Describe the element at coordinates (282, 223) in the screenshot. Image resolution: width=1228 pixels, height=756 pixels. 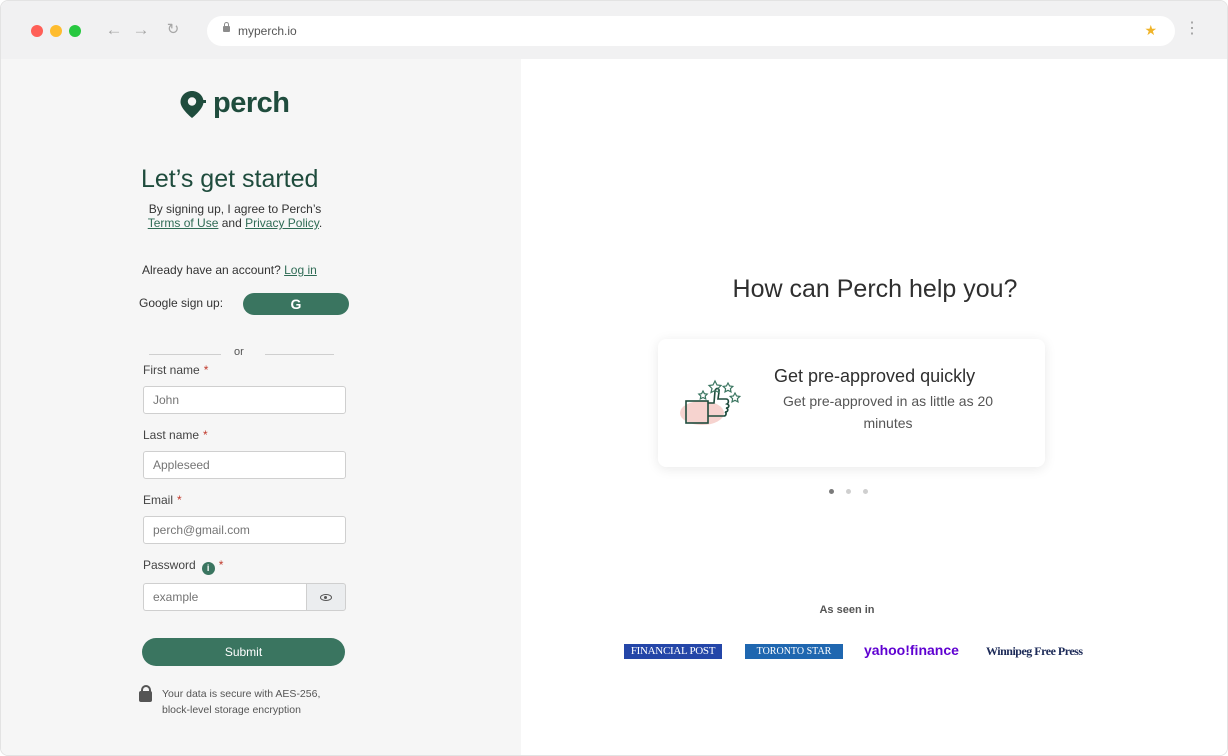
I see `privacy-policy-link: Privacy Policy` at that location.